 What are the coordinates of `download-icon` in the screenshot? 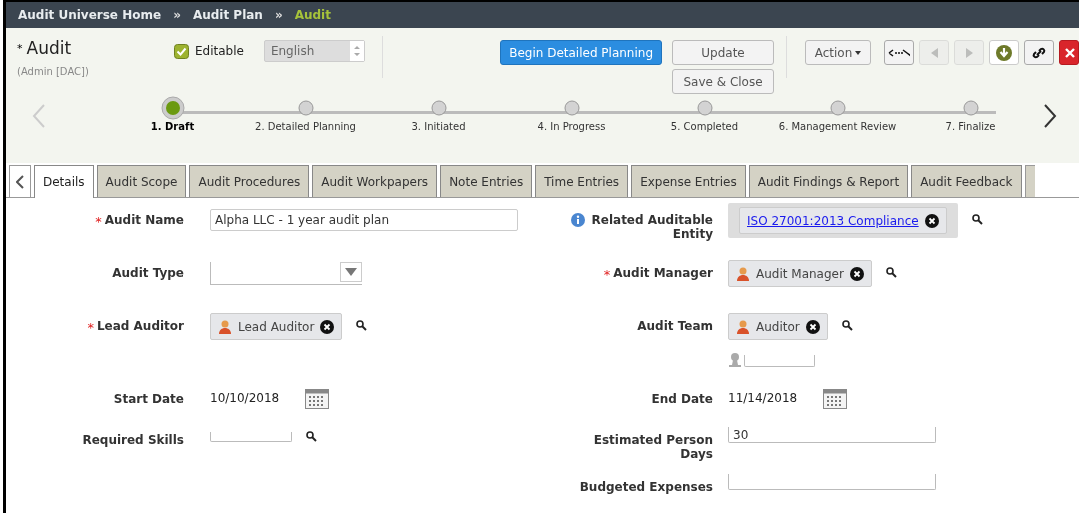 It's located at (1004, 52).